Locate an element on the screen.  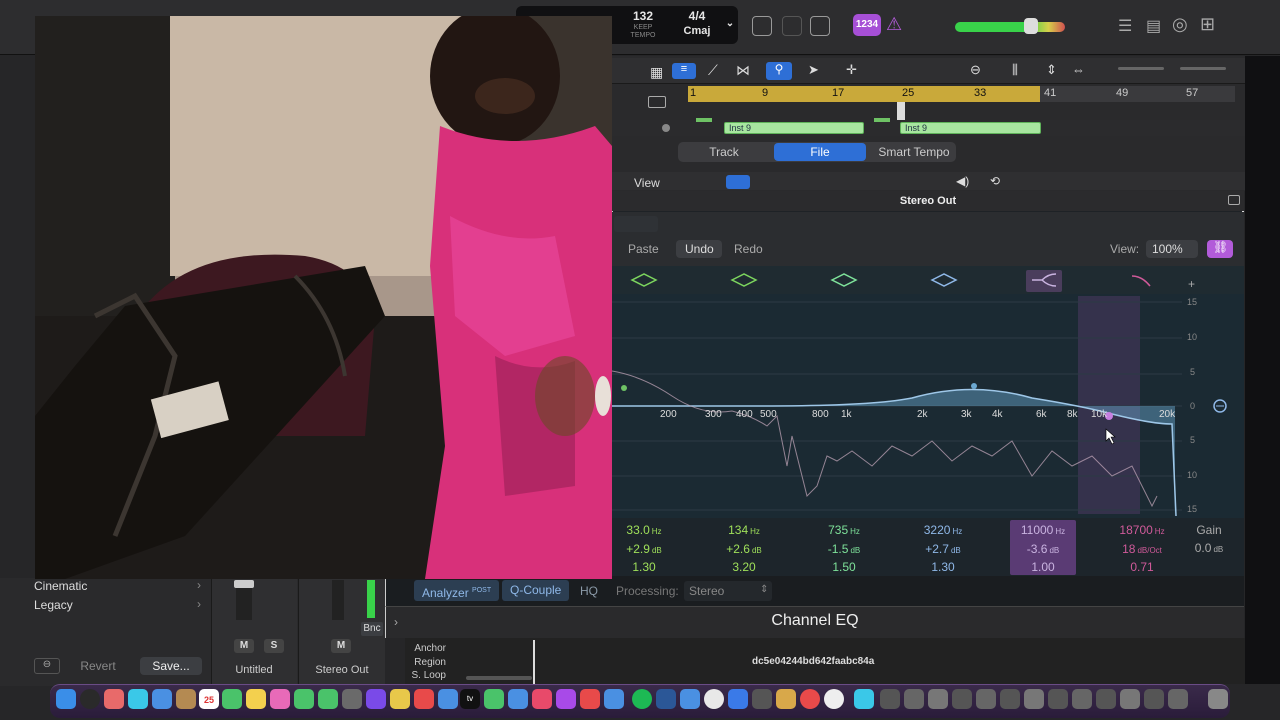
library-item-cinematic: Cinematic is located at coordinates (60, 586).